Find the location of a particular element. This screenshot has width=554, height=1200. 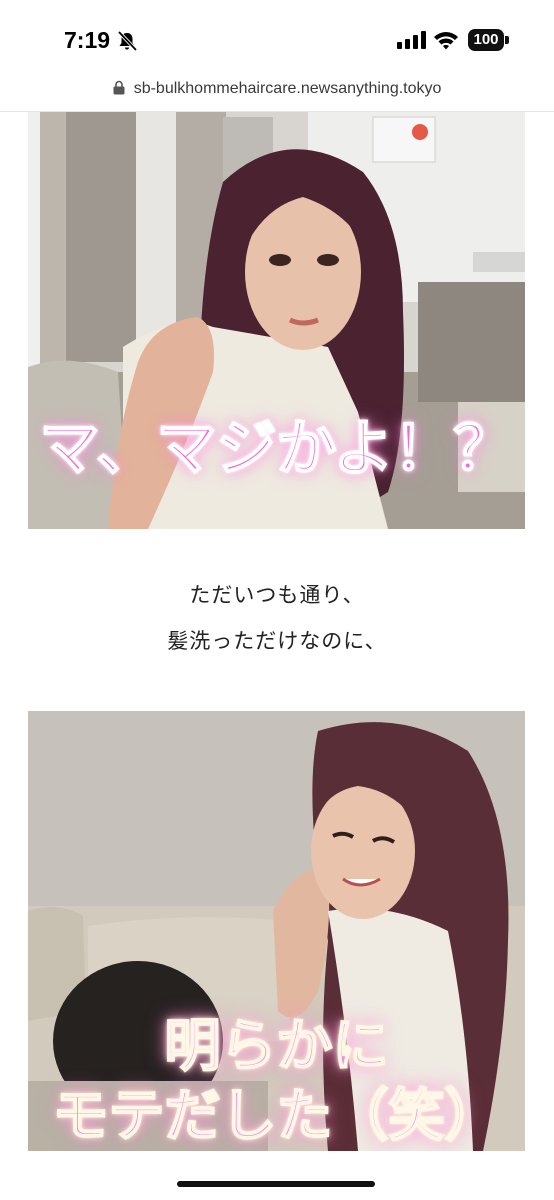

battery-icon: 100 is located at coordinates (489, 40).